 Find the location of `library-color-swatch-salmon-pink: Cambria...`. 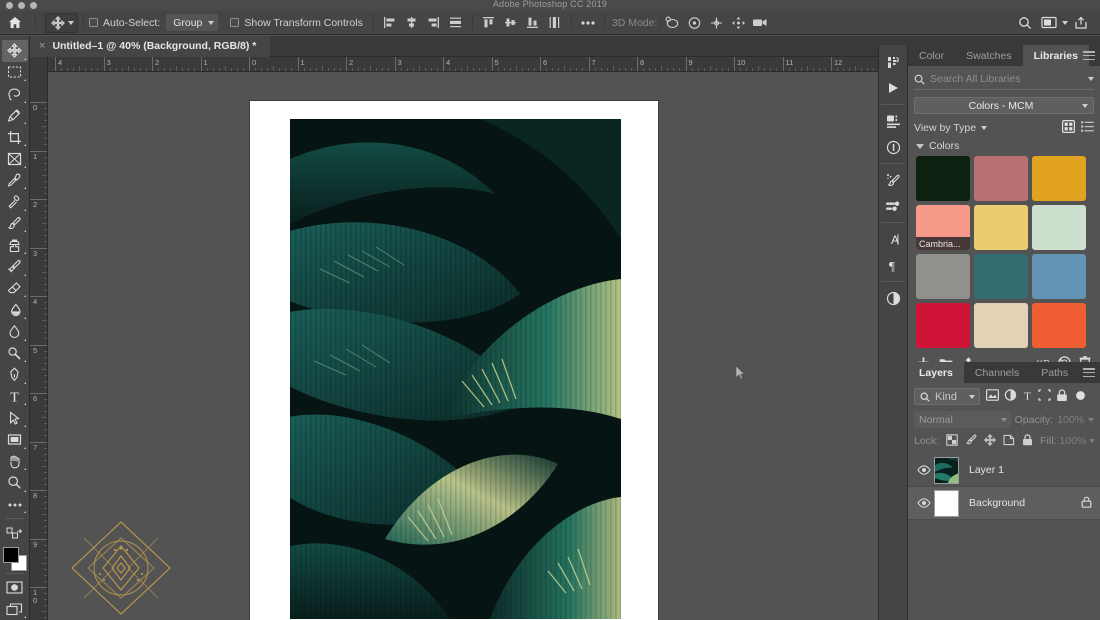

library-color-swatch-salmon-pink: Cambria... is located at coordinates (943, 227).